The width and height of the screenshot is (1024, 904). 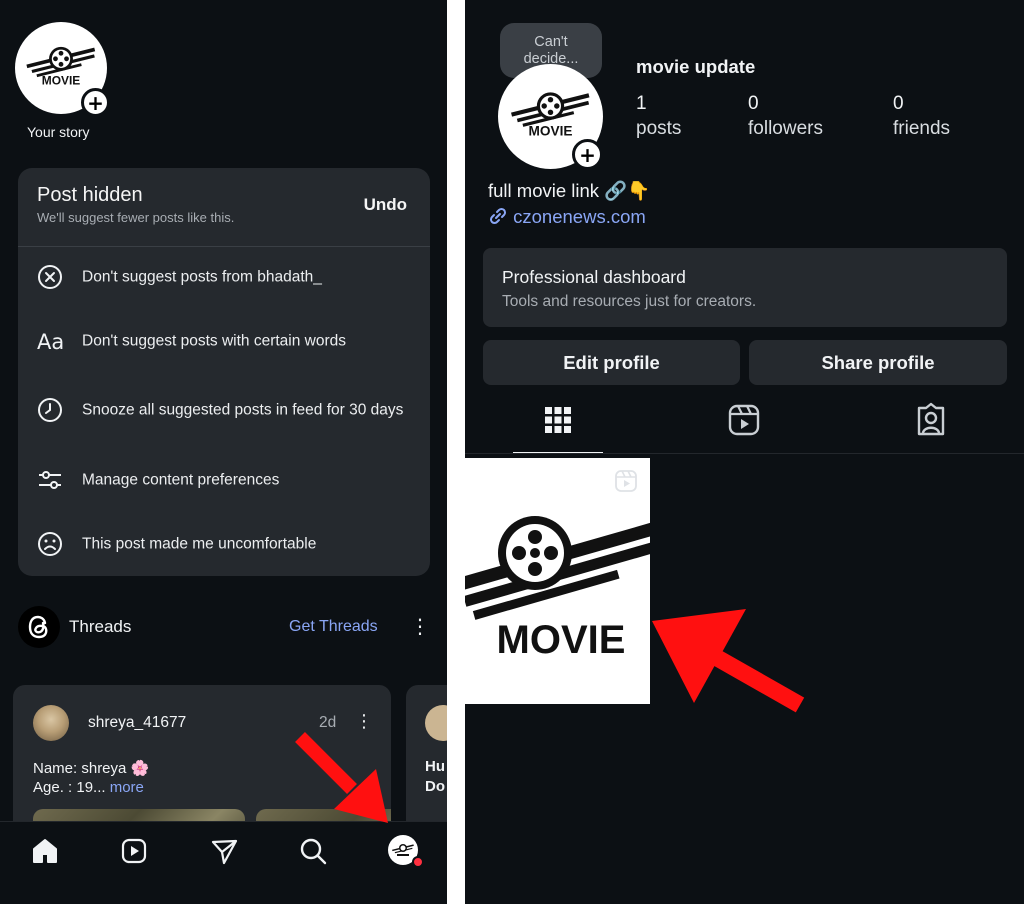 What do you see at coordinates (659, 128) in the screenshot?
I see `stat-label: posts` at bounding box center [659, 128].